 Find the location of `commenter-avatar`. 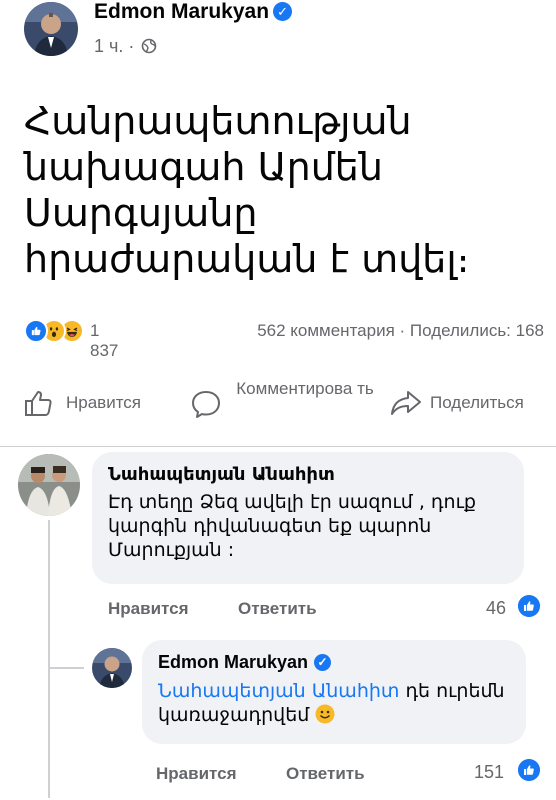

commenter-avatar is located at coordinates (49, 485).